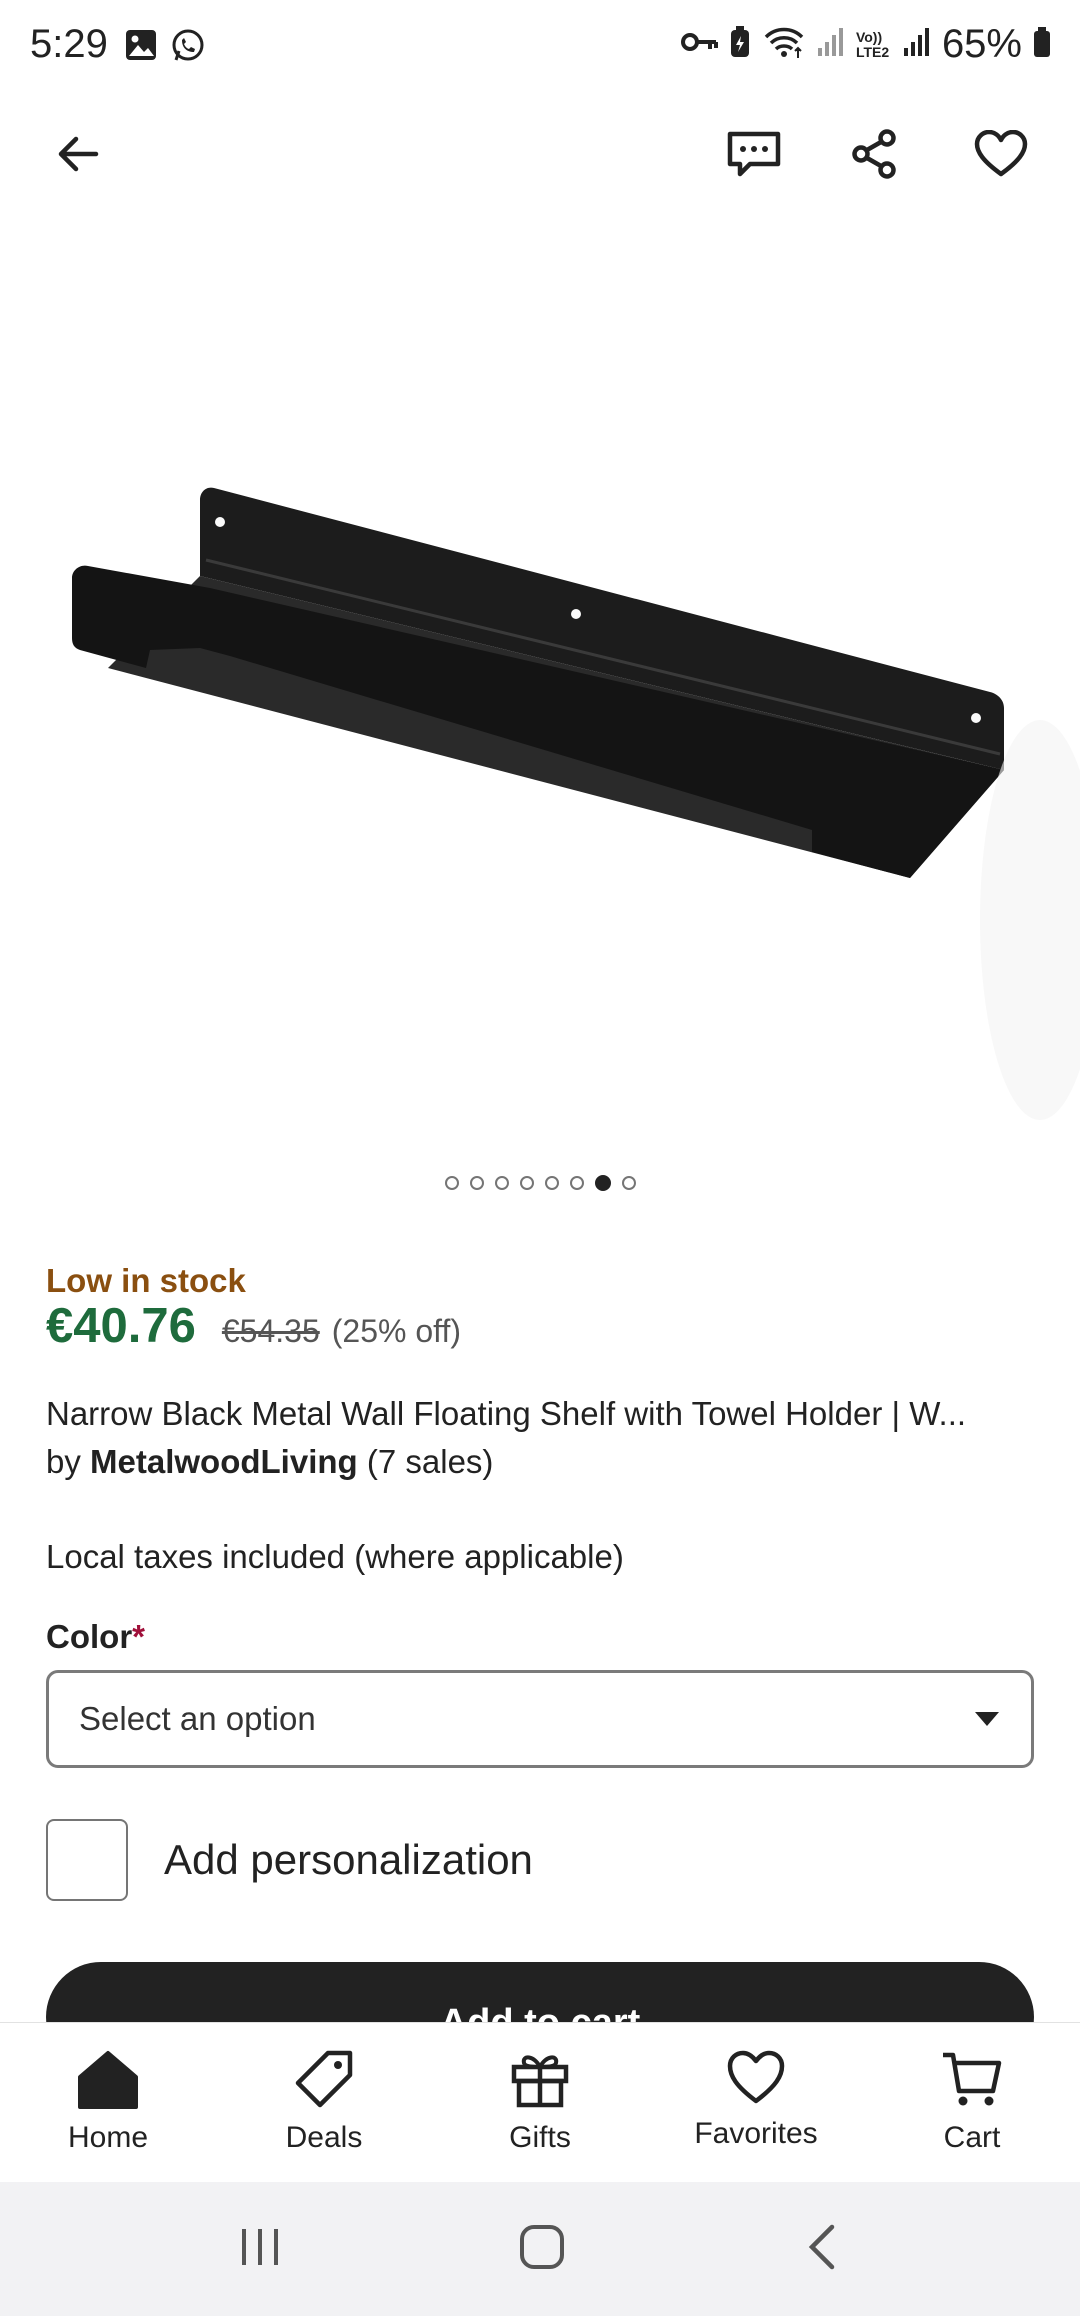 The image size is (1080, 2316). What do you see at coordinates (146, 1280) in the screenshot?
I see `stock-status: Low in stock` at bounding box center [146, 1280].